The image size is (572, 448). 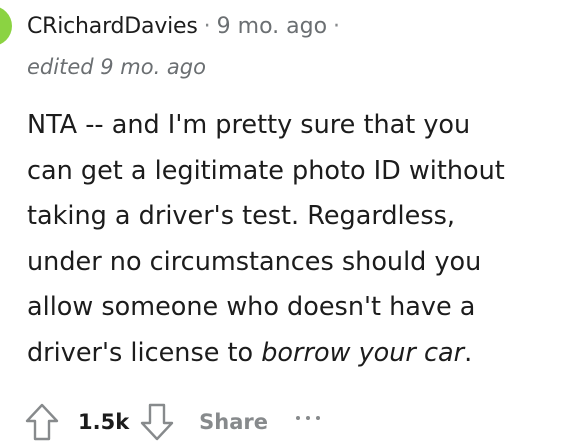 What do you see at coordinates (468, 352) in the screenshot?
I see `comment-text-segment: .` at bounding box center [468, 352].